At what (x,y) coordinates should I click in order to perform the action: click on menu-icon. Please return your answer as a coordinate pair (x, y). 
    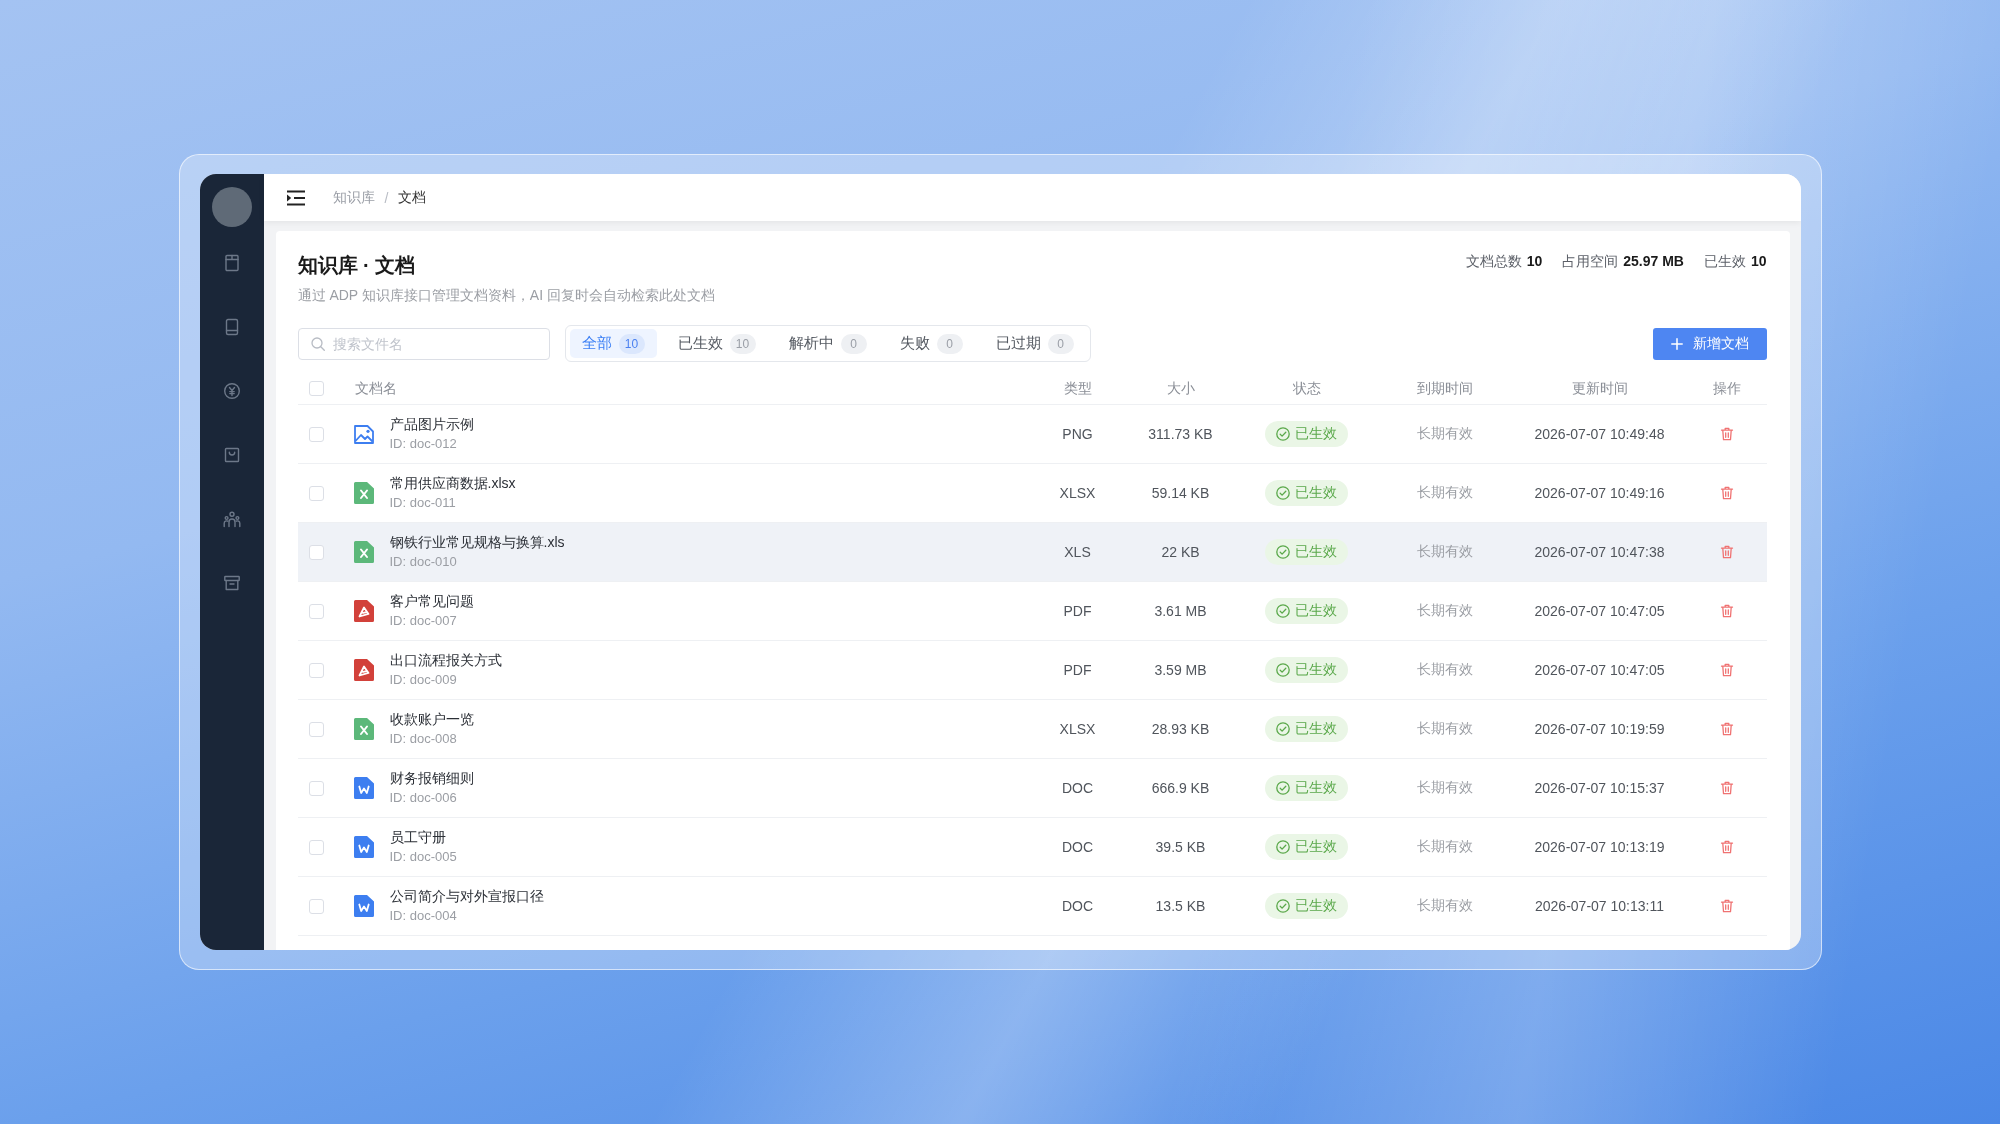
    Looking at the image, I should click on (295, 197).